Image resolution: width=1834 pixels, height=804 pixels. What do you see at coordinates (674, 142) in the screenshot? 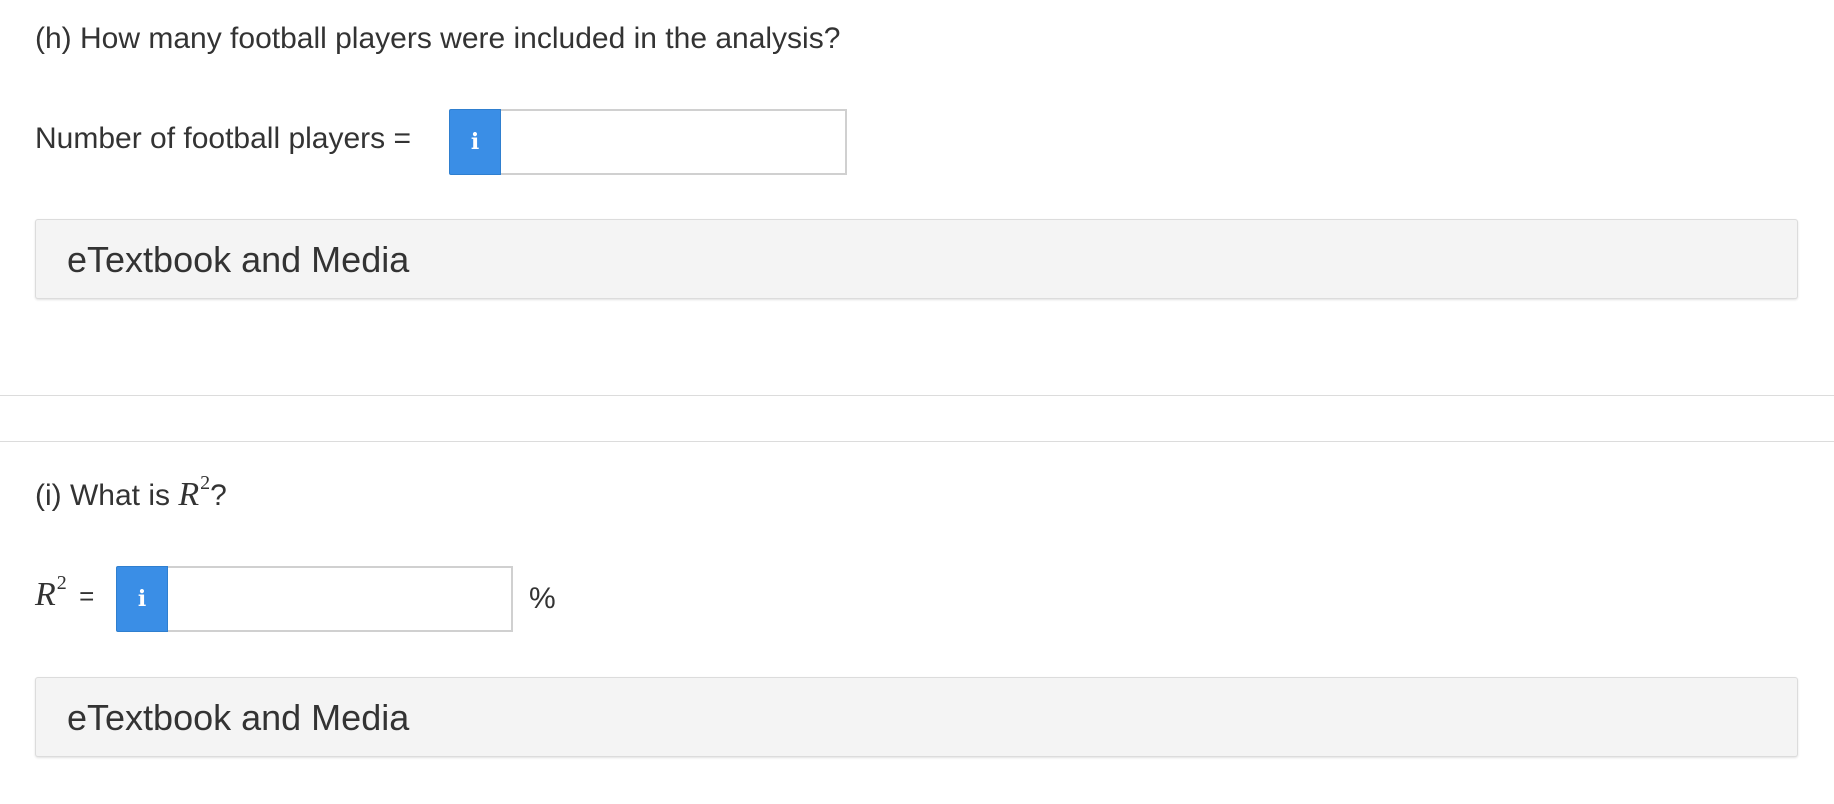
I see `answer-h-input` at bounding box center [674, 142].